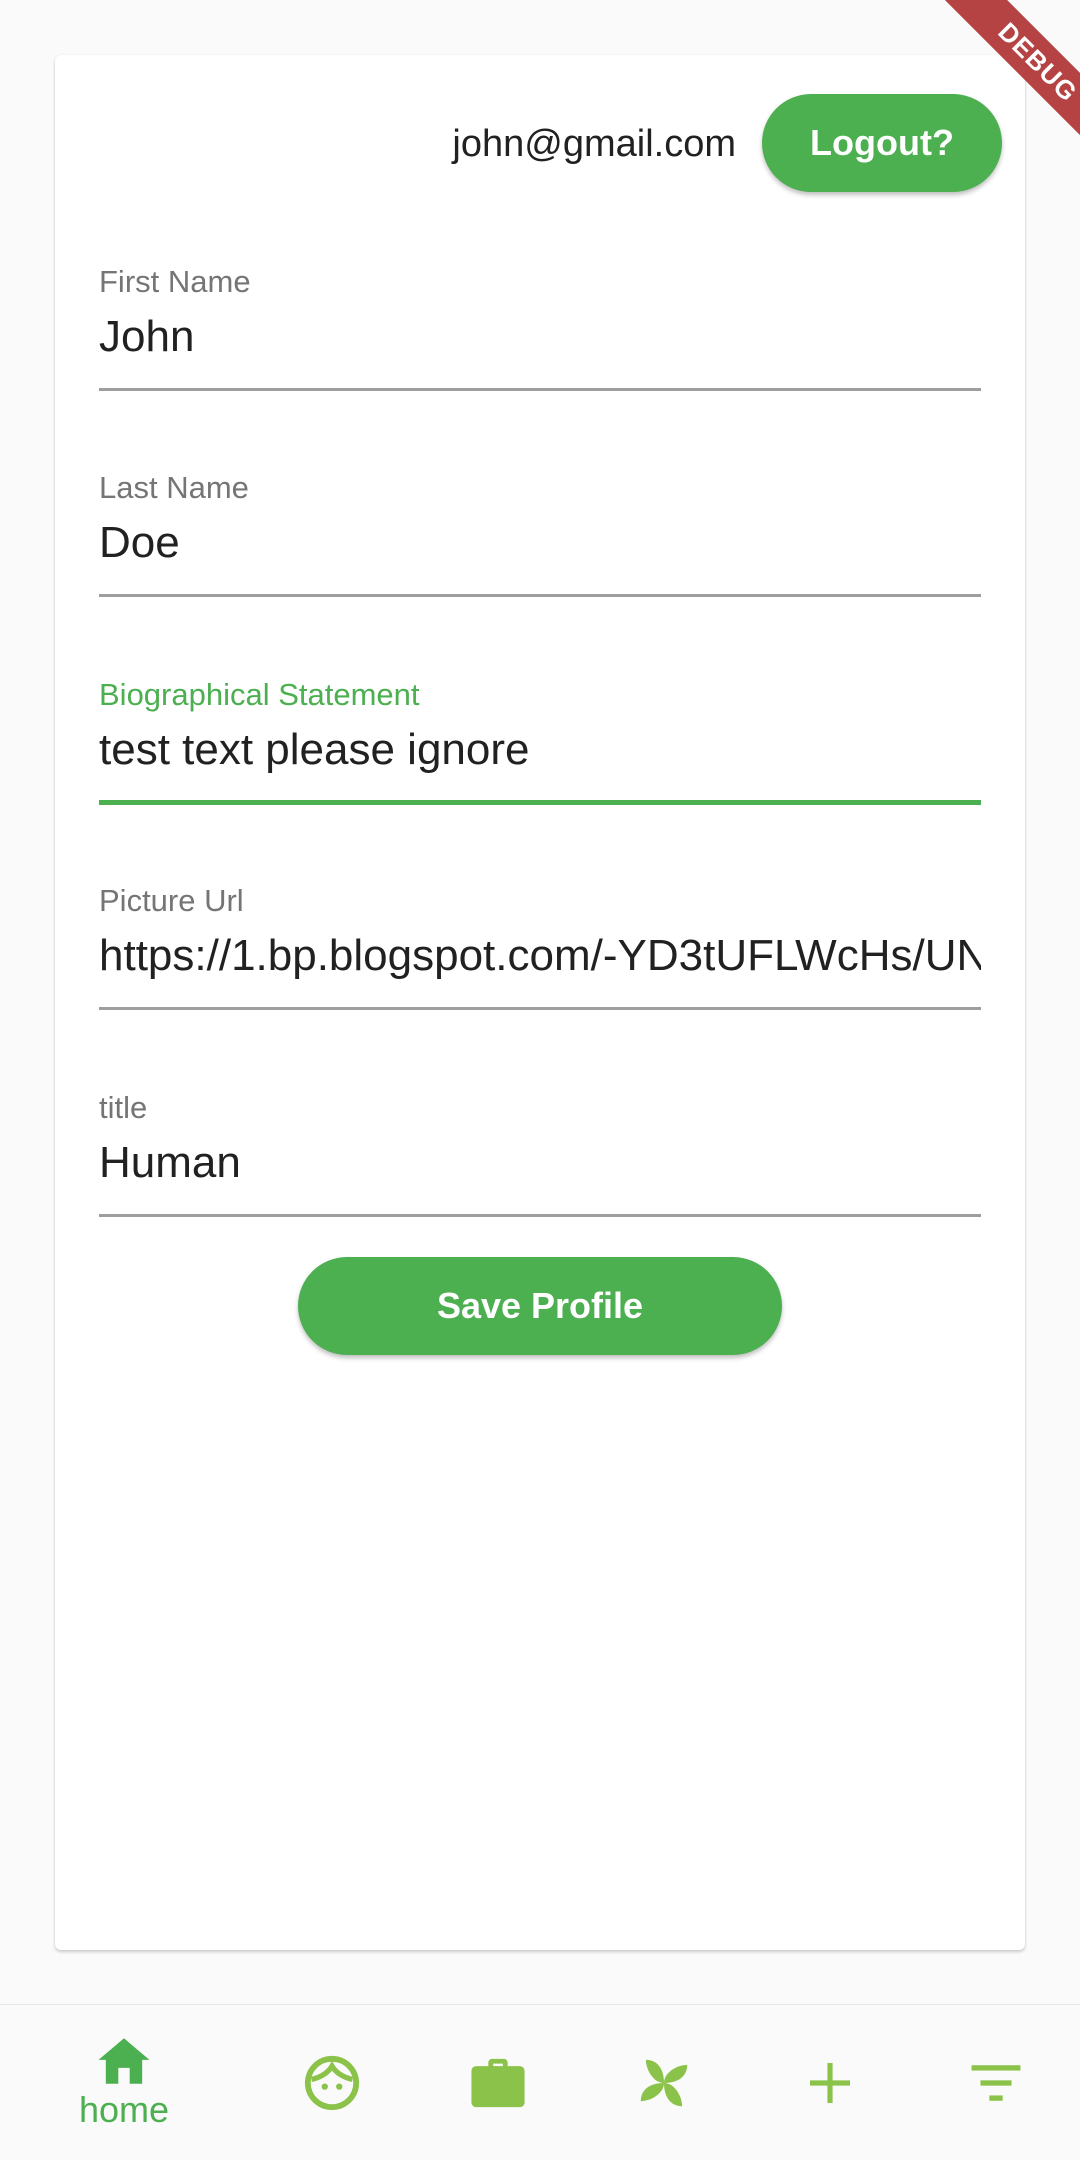 The width and height of the screenshot is (1080, 2160). Describe the element at coordinates (594, 144) in the screenshot. I see `user-email: john@gmail.com` at that location.